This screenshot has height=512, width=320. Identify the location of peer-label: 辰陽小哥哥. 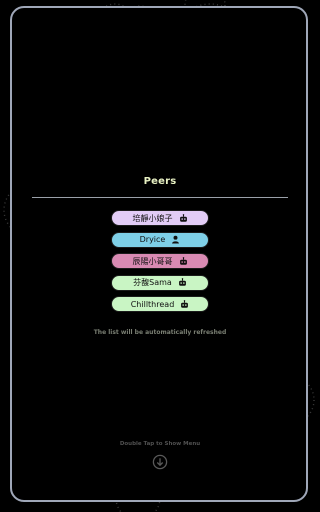
(152, 261).